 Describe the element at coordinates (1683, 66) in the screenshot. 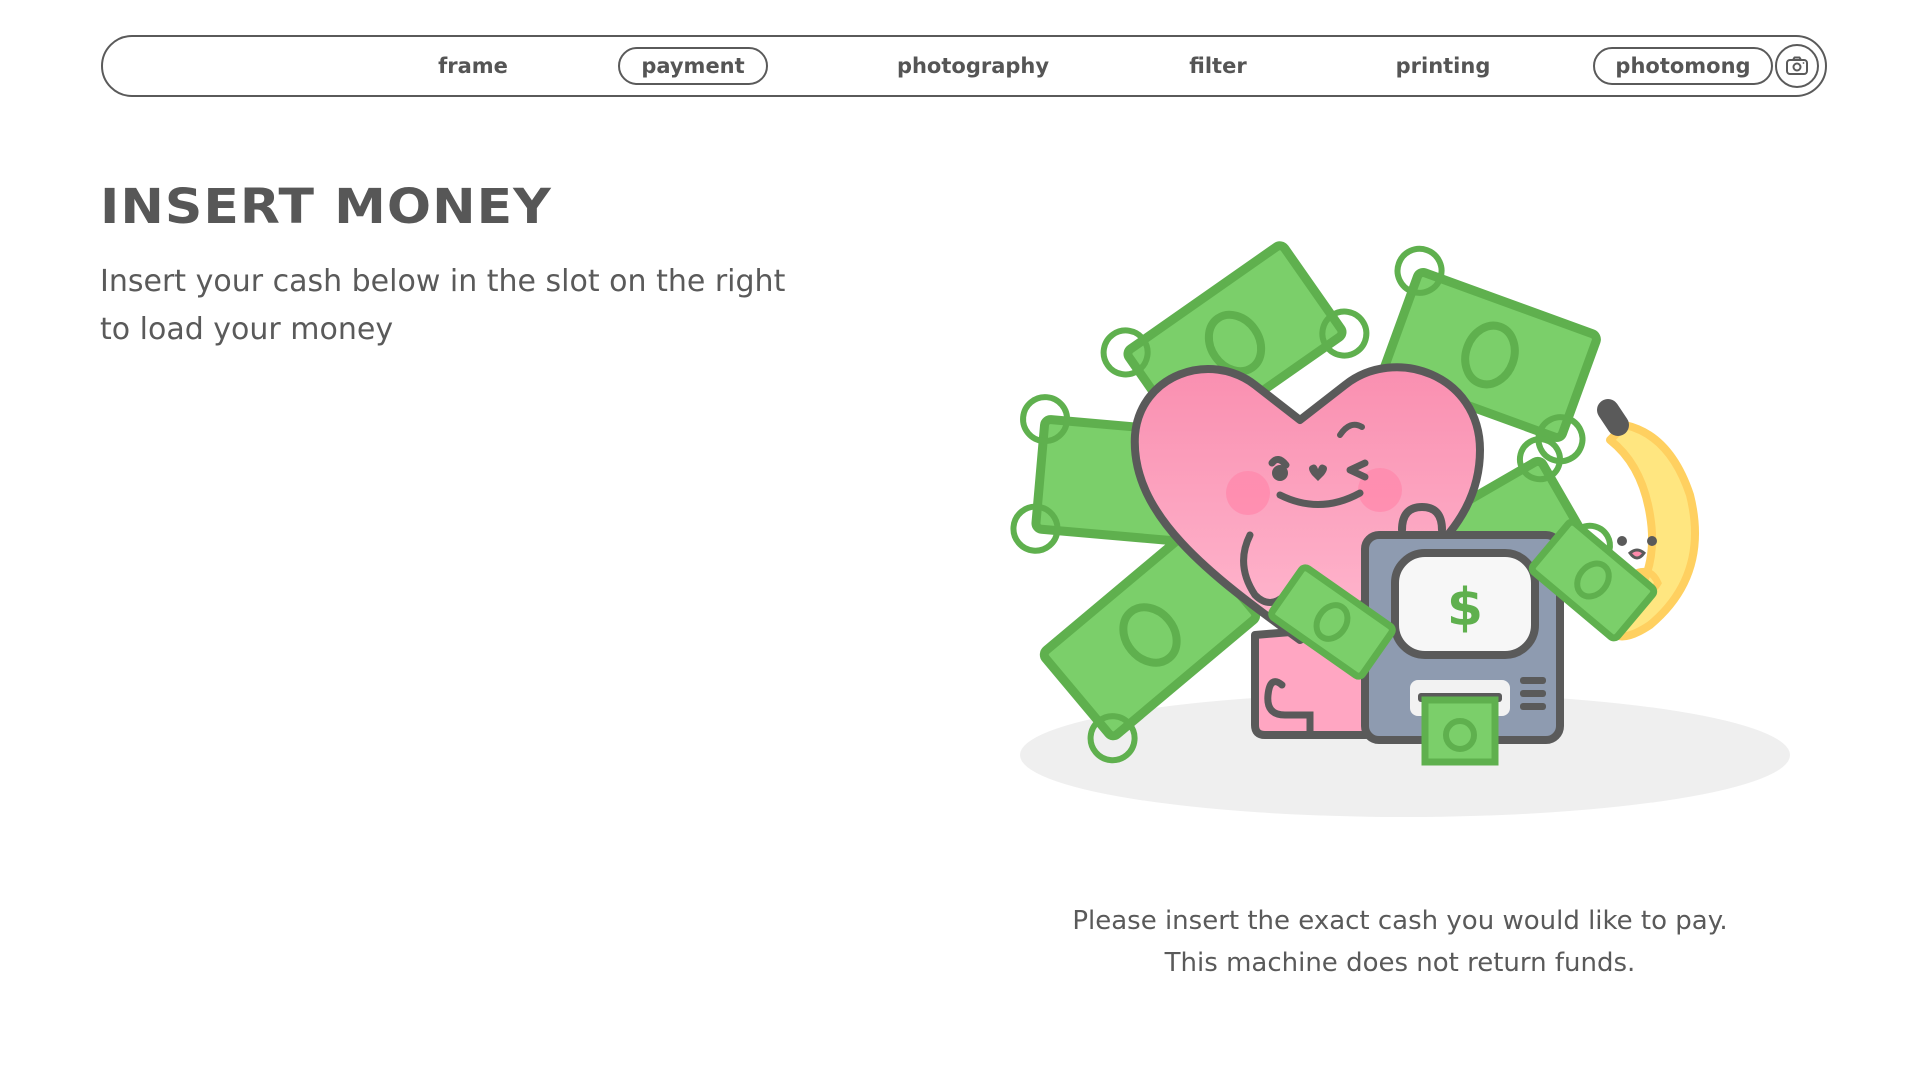

I see `nav-brand-photomong: photomong` at that location.